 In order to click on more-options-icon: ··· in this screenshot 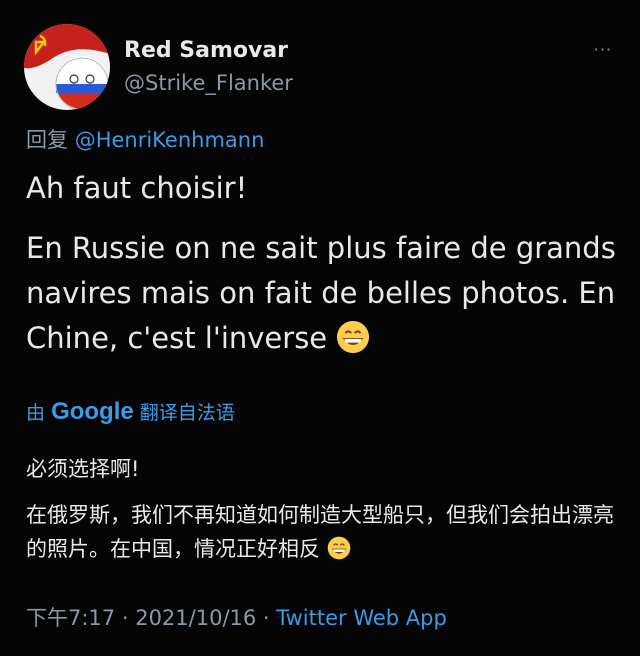, I will do `click(603, 49)`.